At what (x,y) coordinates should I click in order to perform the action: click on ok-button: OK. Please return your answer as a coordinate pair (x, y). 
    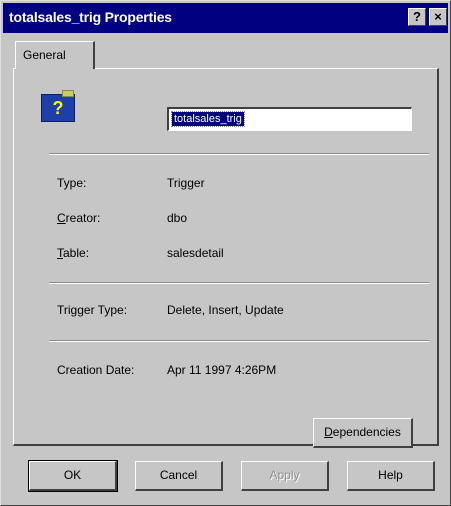
    Looking at the image, I should click on (73, 476).